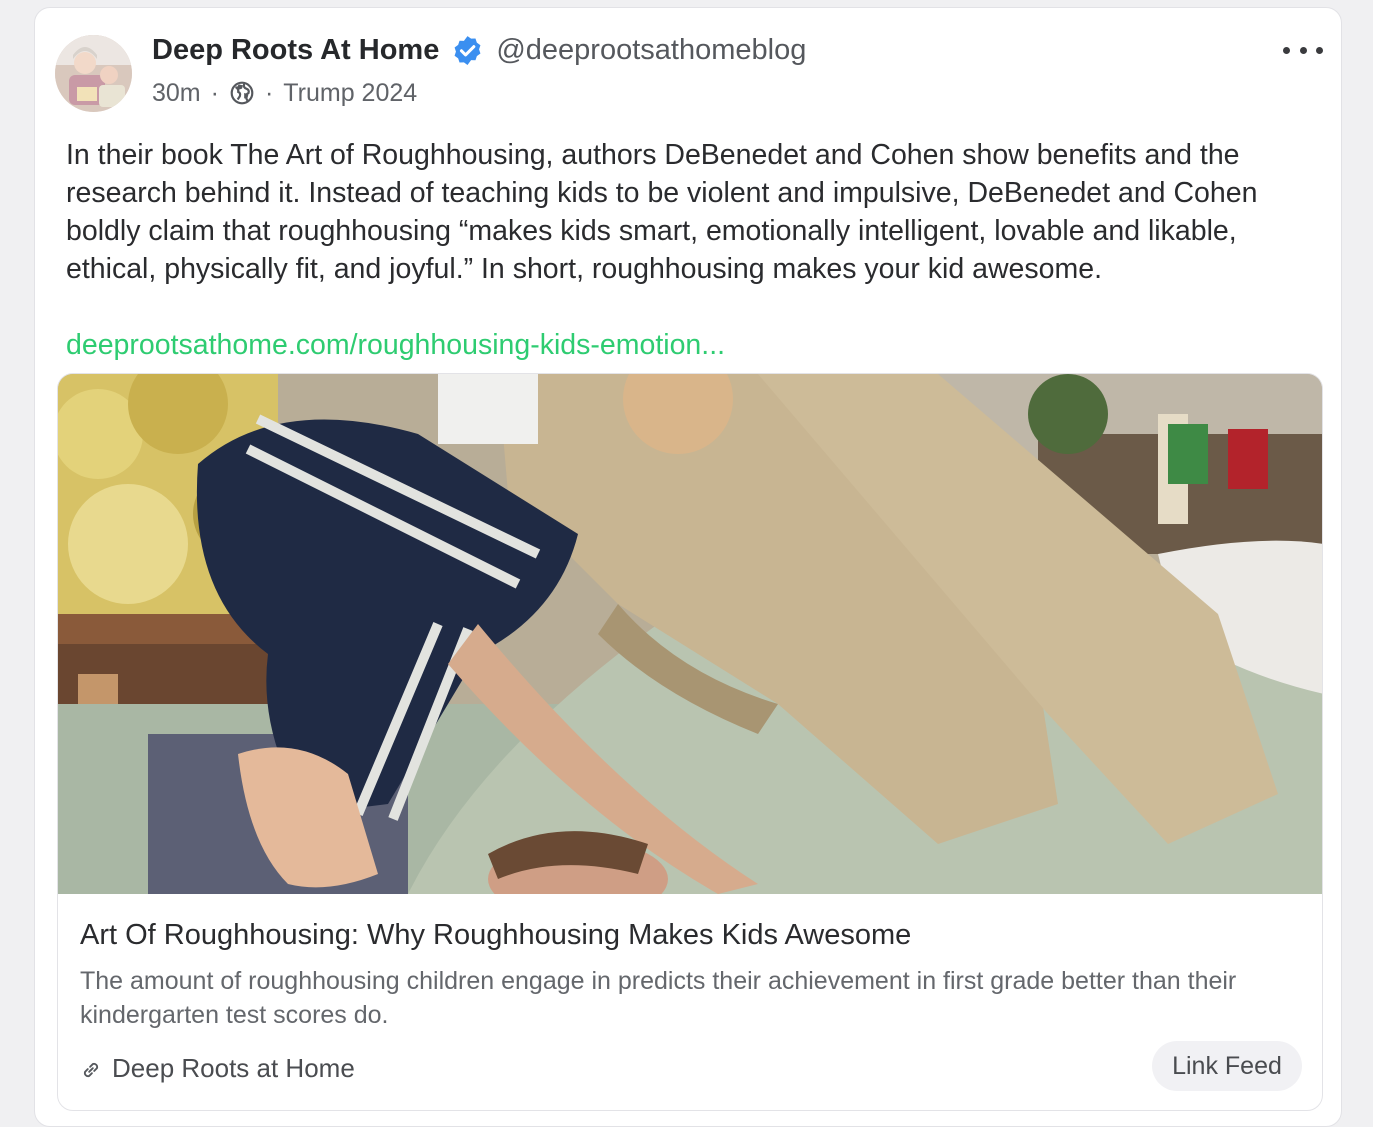  I want to click on more-options-icon, so click(1303, 50).